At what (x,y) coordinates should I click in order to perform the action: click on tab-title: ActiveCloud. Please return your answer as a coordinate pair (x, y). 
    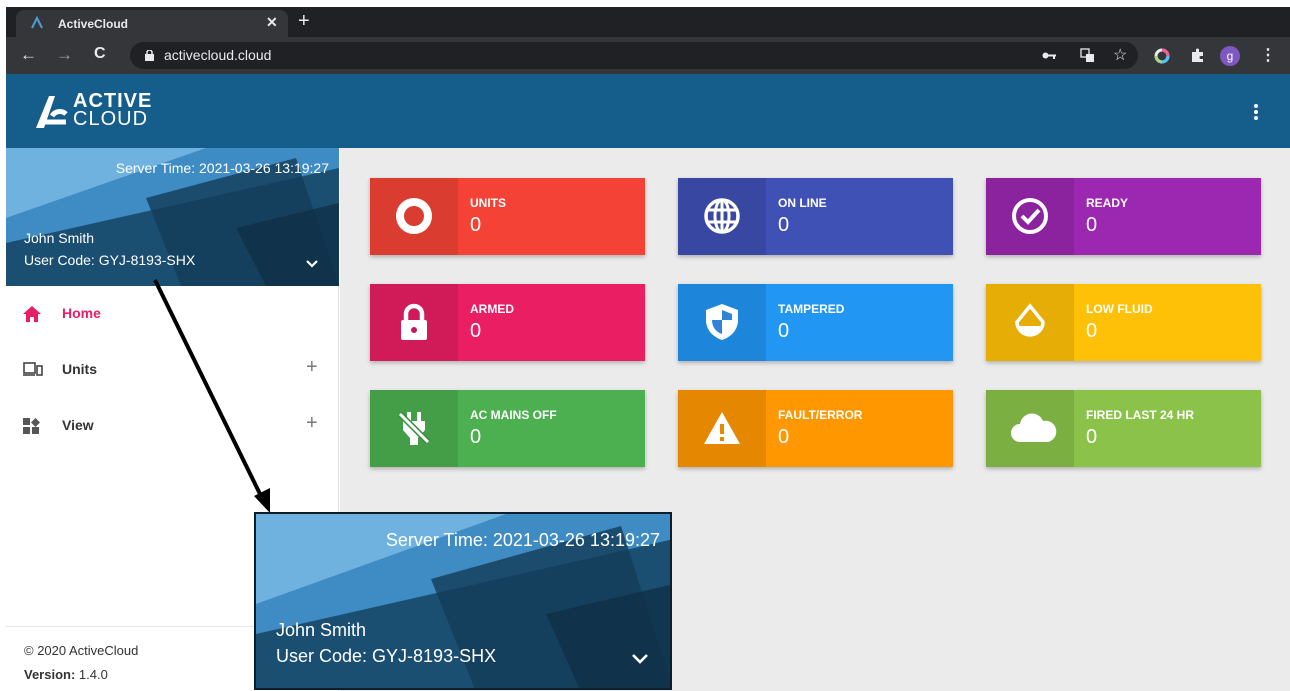
    Looking at the image, I should click on (93, 24).